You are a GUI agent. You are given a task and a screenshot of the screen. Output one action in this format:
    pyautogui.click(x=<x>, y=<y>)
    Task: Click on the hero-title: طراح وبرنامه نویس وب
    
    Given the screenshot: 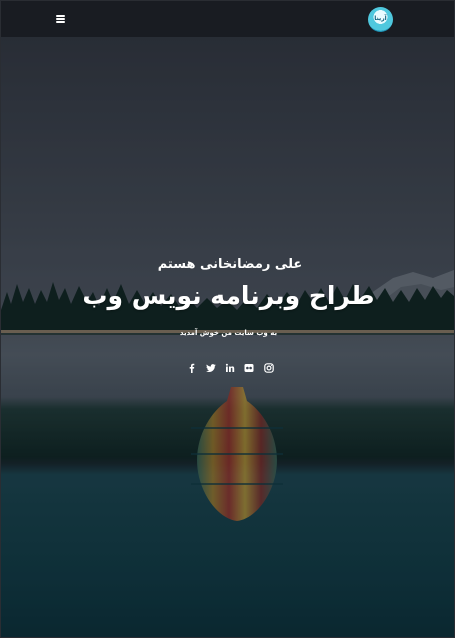 What is the action you would take?
    pyautogui.click(x=228, y=295)
    